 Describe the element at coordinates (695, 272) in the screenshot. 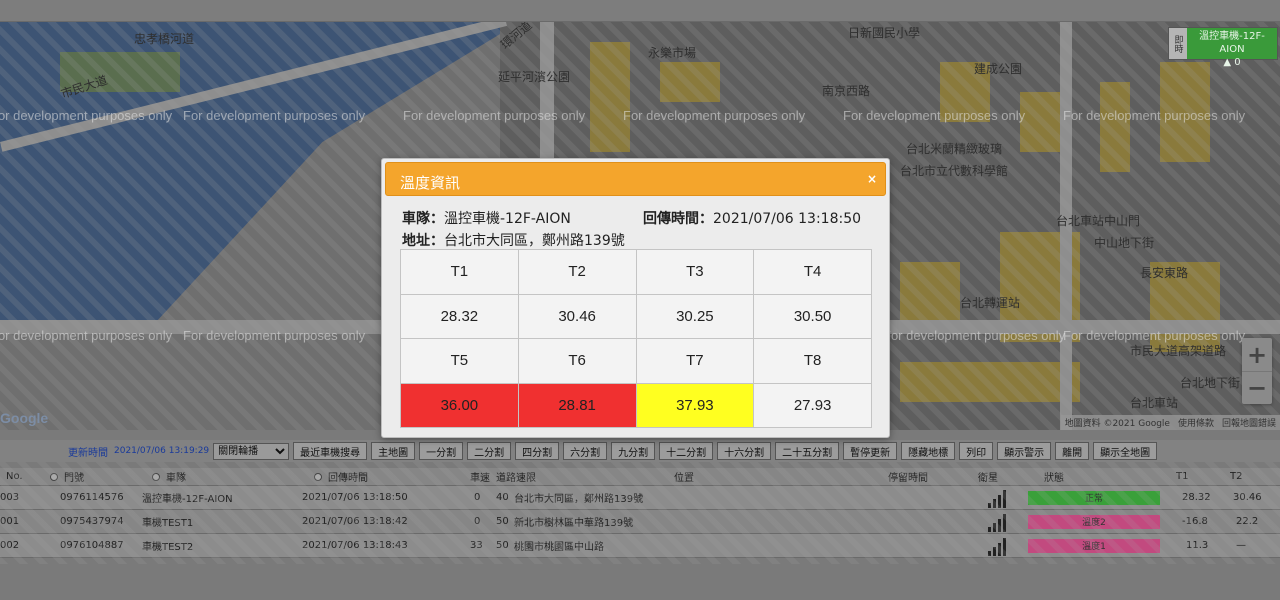

I see `sensor-name: T3` at that location.